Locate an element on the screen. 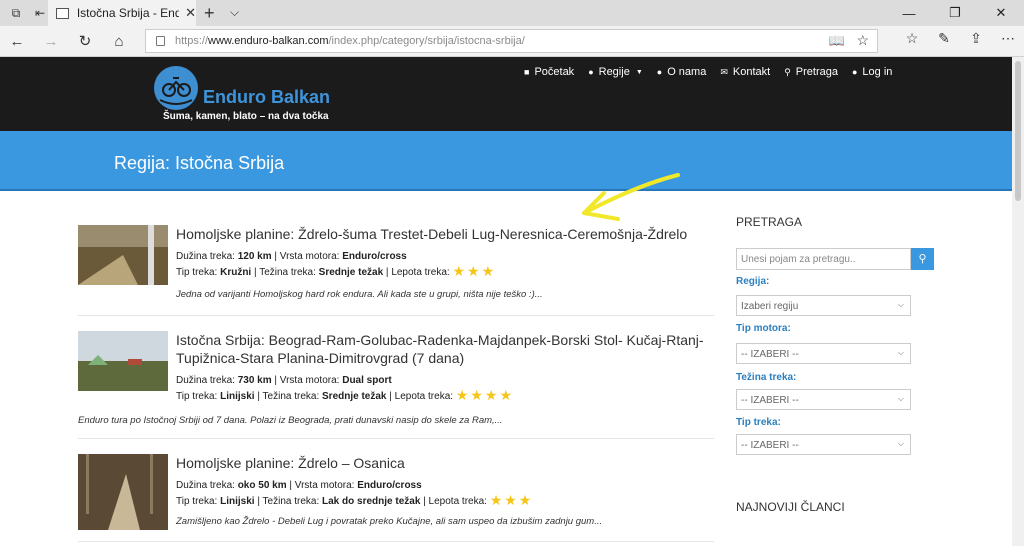  difficulty-select: -- IZABERI -- ⌵ is located at coordinates (823, 399).